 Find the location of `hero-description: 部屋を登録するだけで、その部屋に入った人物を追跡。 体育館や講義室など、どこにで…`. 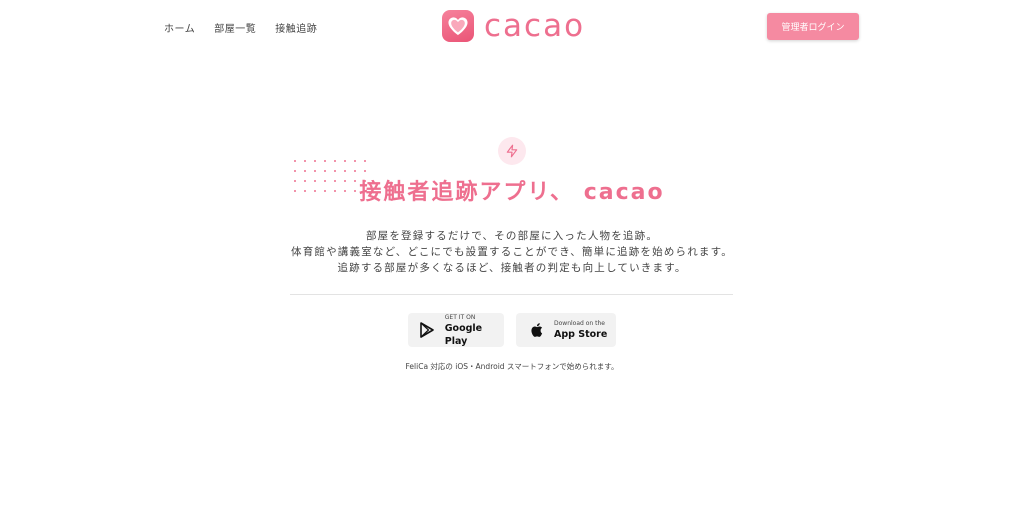

hero-description: 部屋を登録するだけで、その部屋に入った人物を追跡。 体育館や講義室など、どこにで… is located at coordinates (512, 252).